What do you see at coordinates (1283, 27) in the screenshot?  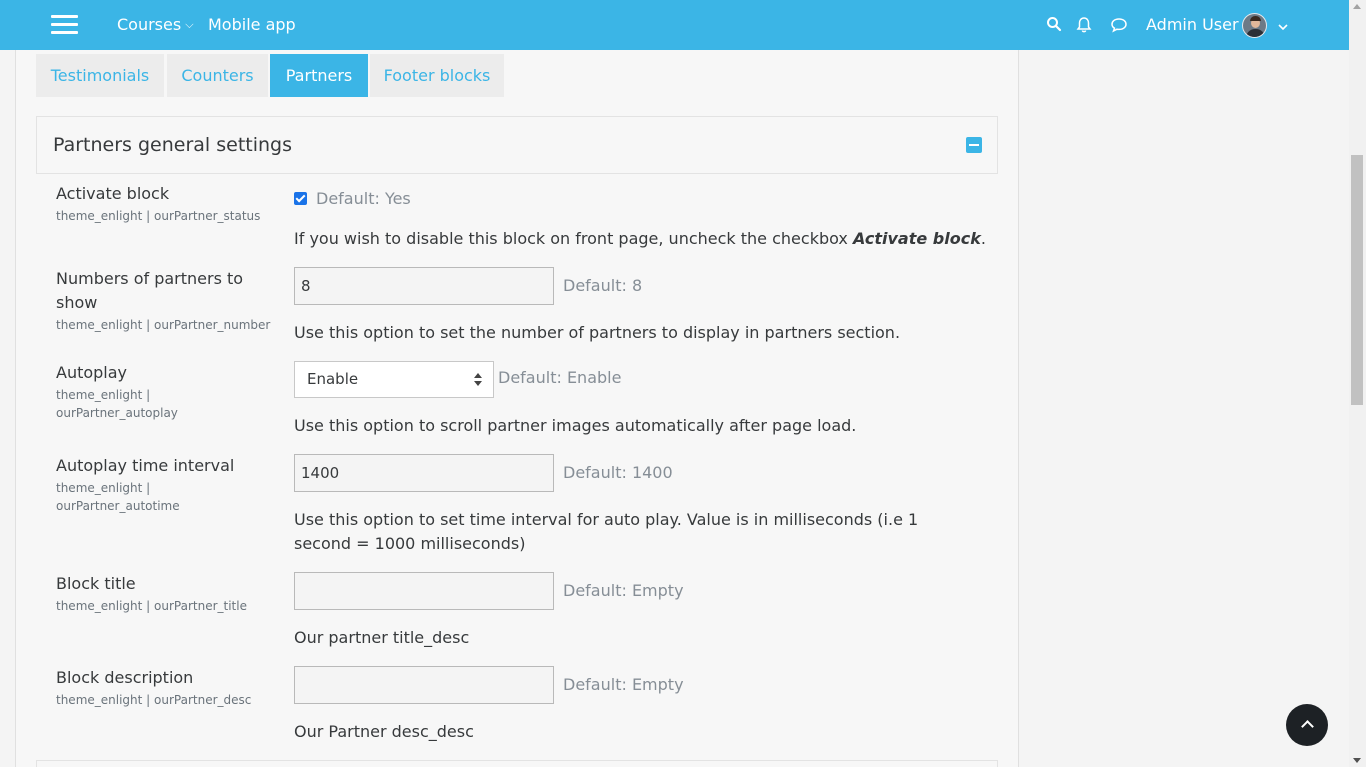 I see `chevron-down-icon` at bounding box center [1283, 27].